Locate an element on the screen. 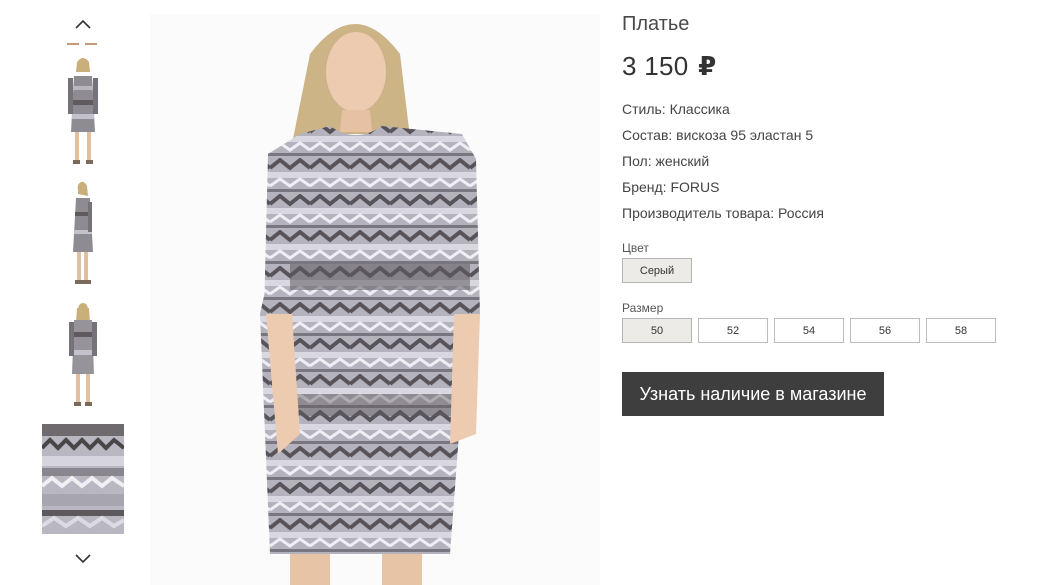 The width and height of the screenshot is (1043, 585). thumbnail-fabric is located at coordinates (83, 479).